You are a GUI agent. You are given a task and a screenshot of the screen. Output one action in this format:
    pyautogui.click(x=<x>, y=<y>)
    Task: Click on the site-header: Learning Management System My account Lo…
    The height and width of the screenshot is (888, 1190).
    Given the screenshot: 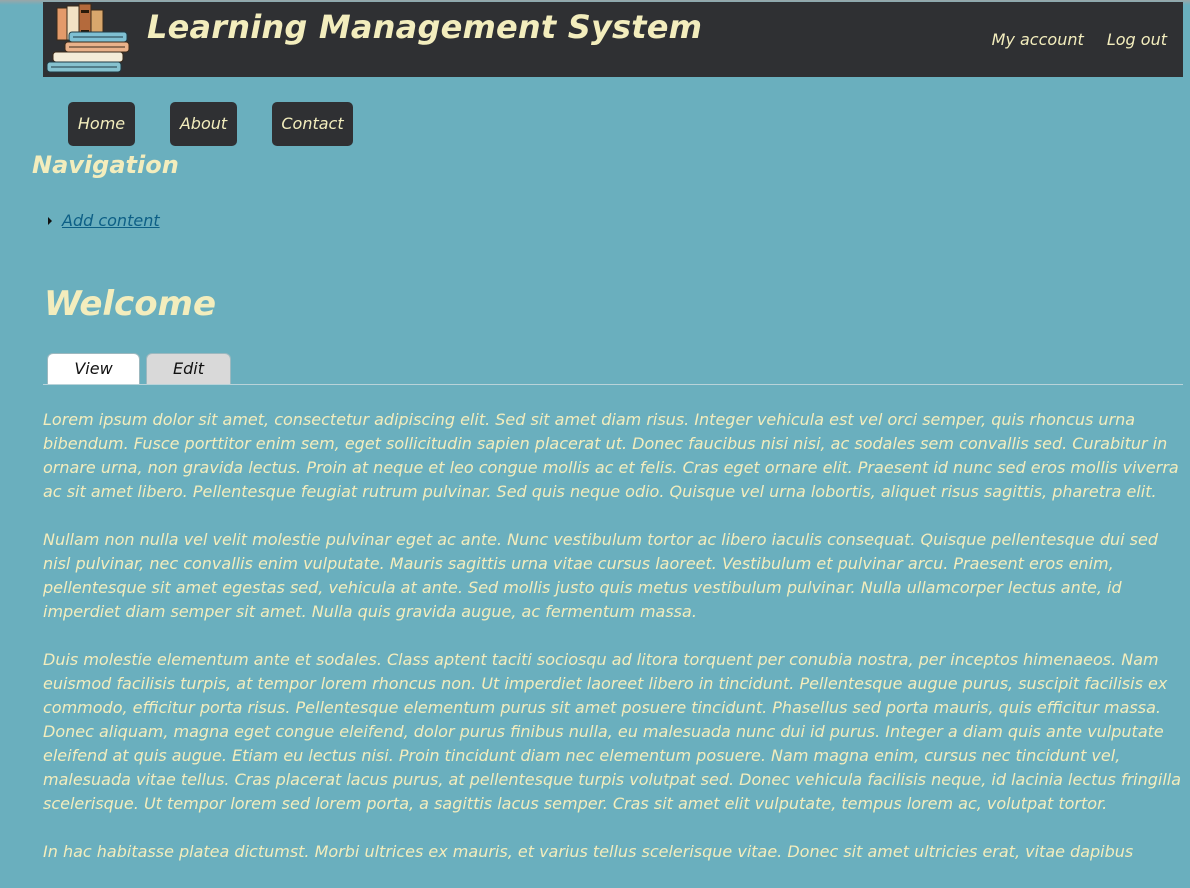 What is the action you would take?
    pyautogui.click(x=613, y=39)
    